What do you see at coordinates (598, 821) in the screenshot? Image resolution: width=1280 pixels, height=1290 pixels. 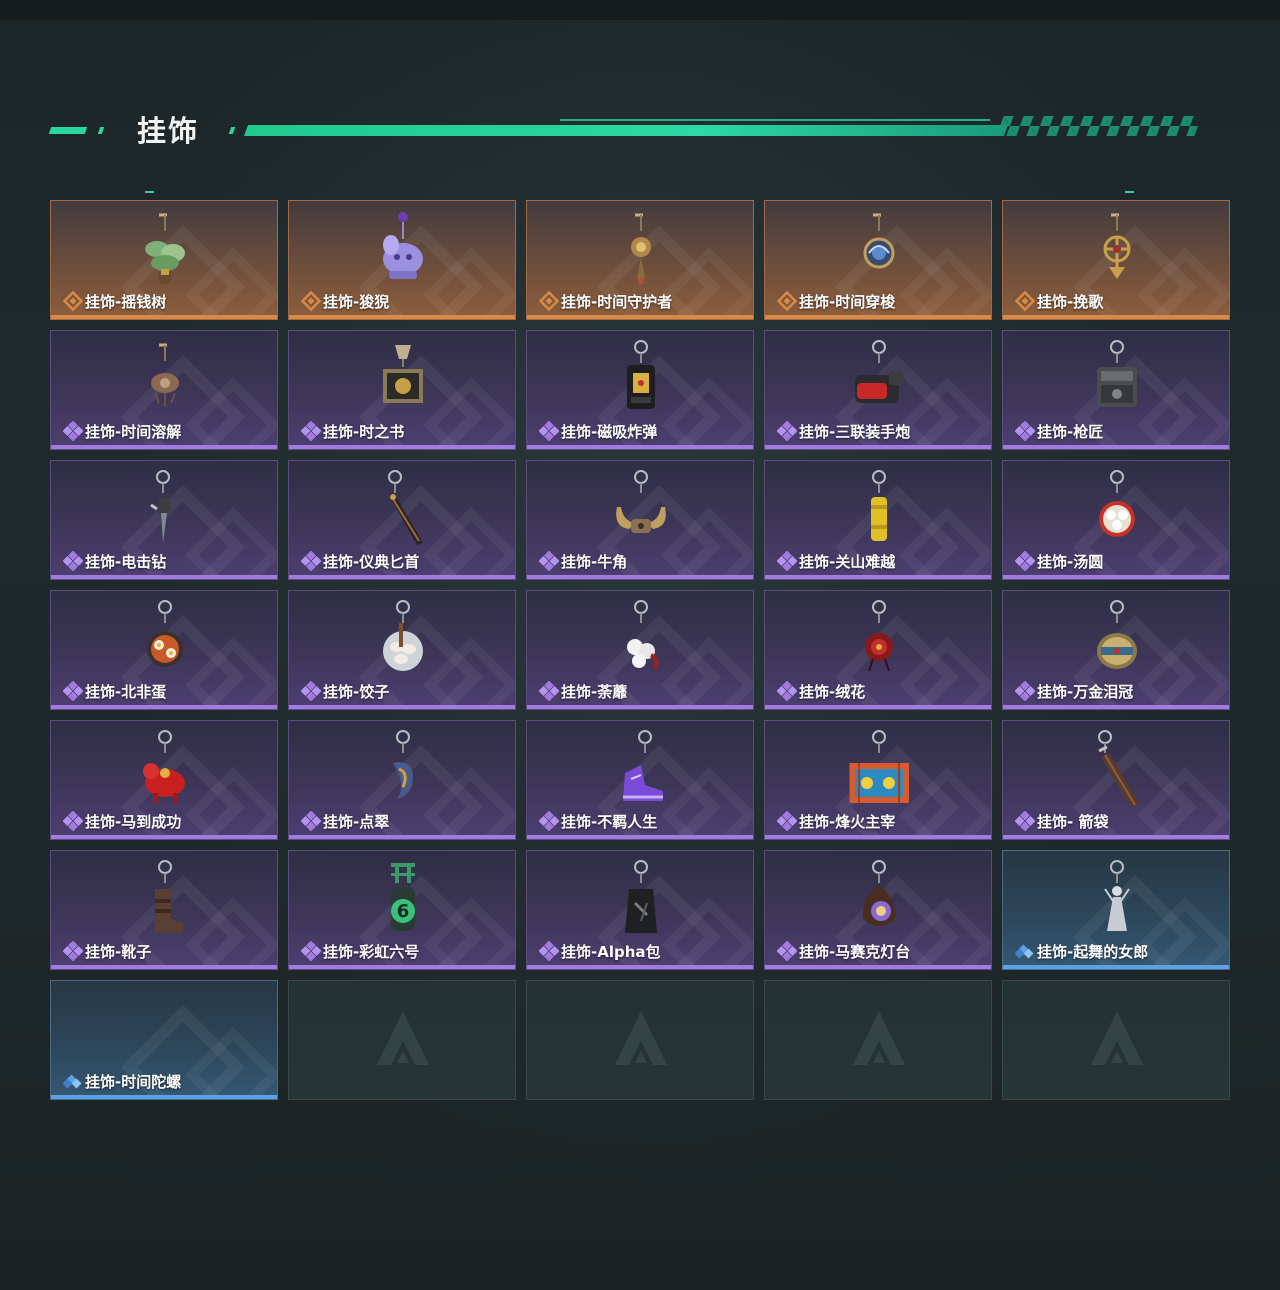 I see `item-label-row: 挂饰-不羁人生` at bounding box center [598, 821].